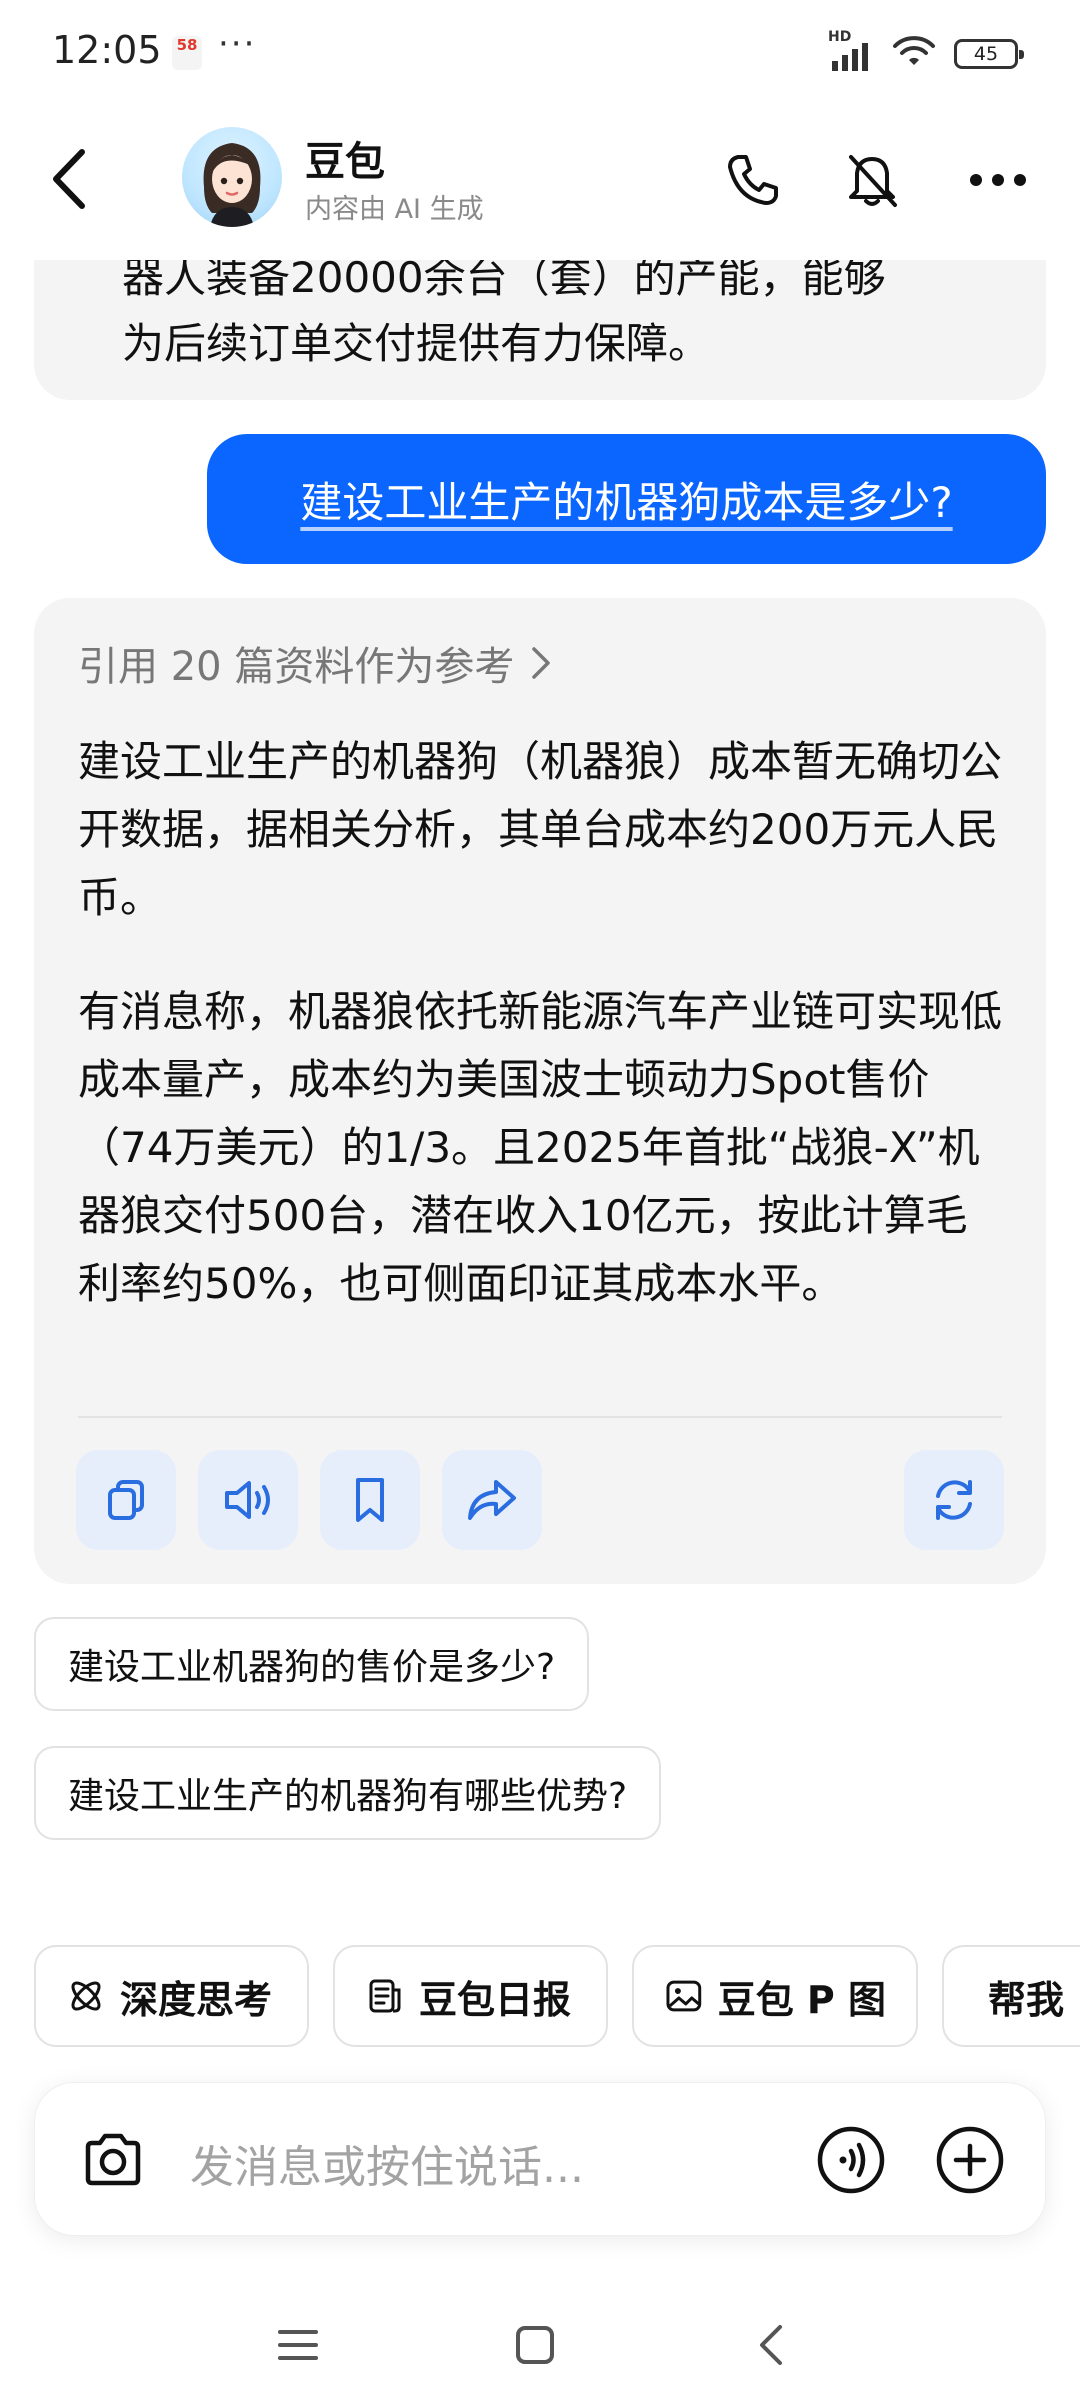 The image size is (1080, 2400). I want to click on bot-subtitle: 内容由 AI 生成, so click(394, 209).